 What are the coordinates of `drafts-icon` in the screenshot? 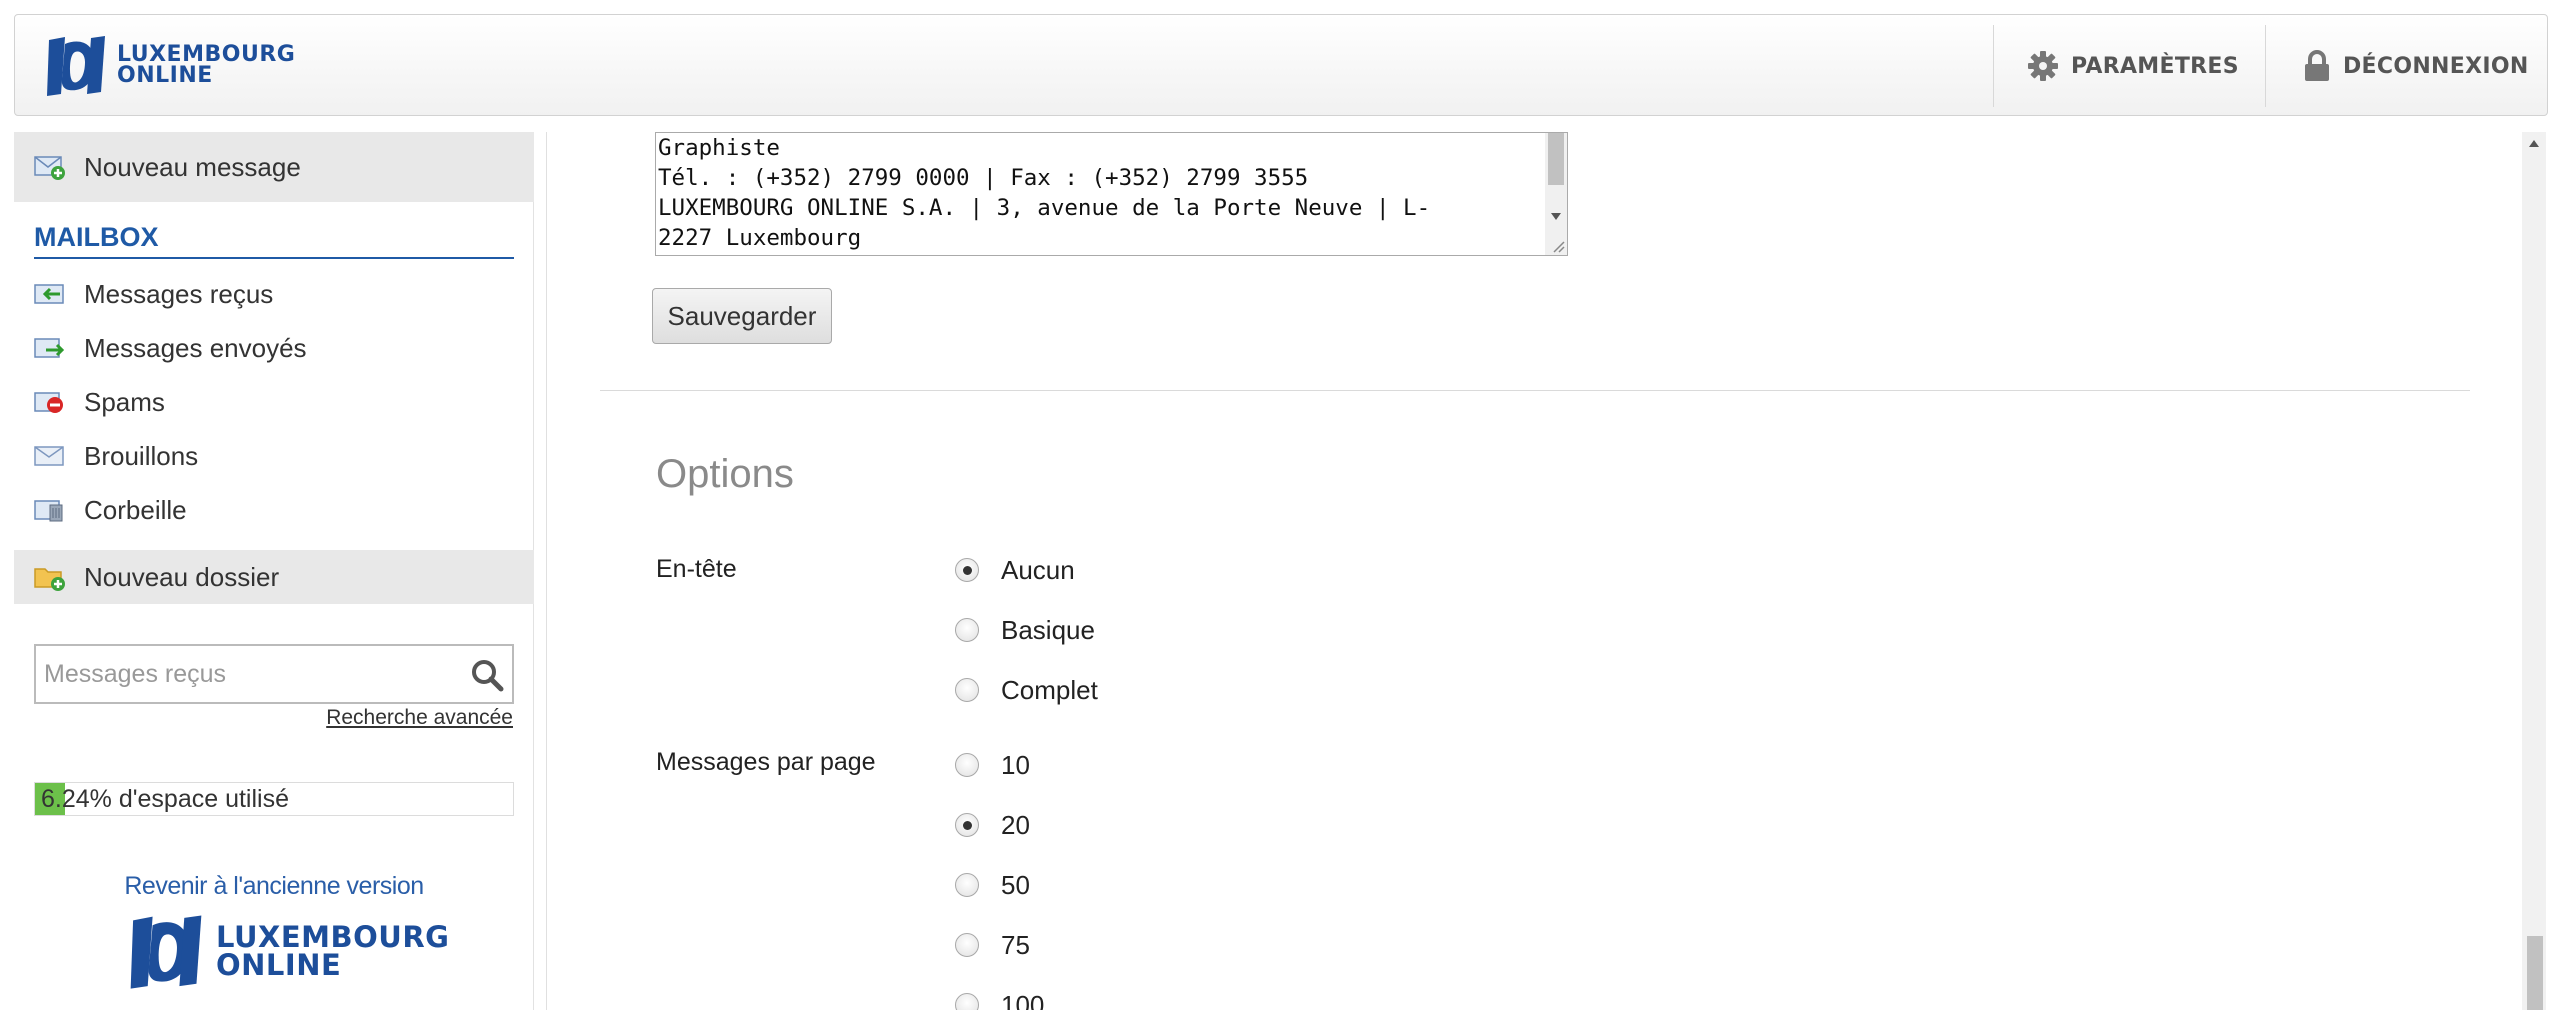 It's located at (49, 456).